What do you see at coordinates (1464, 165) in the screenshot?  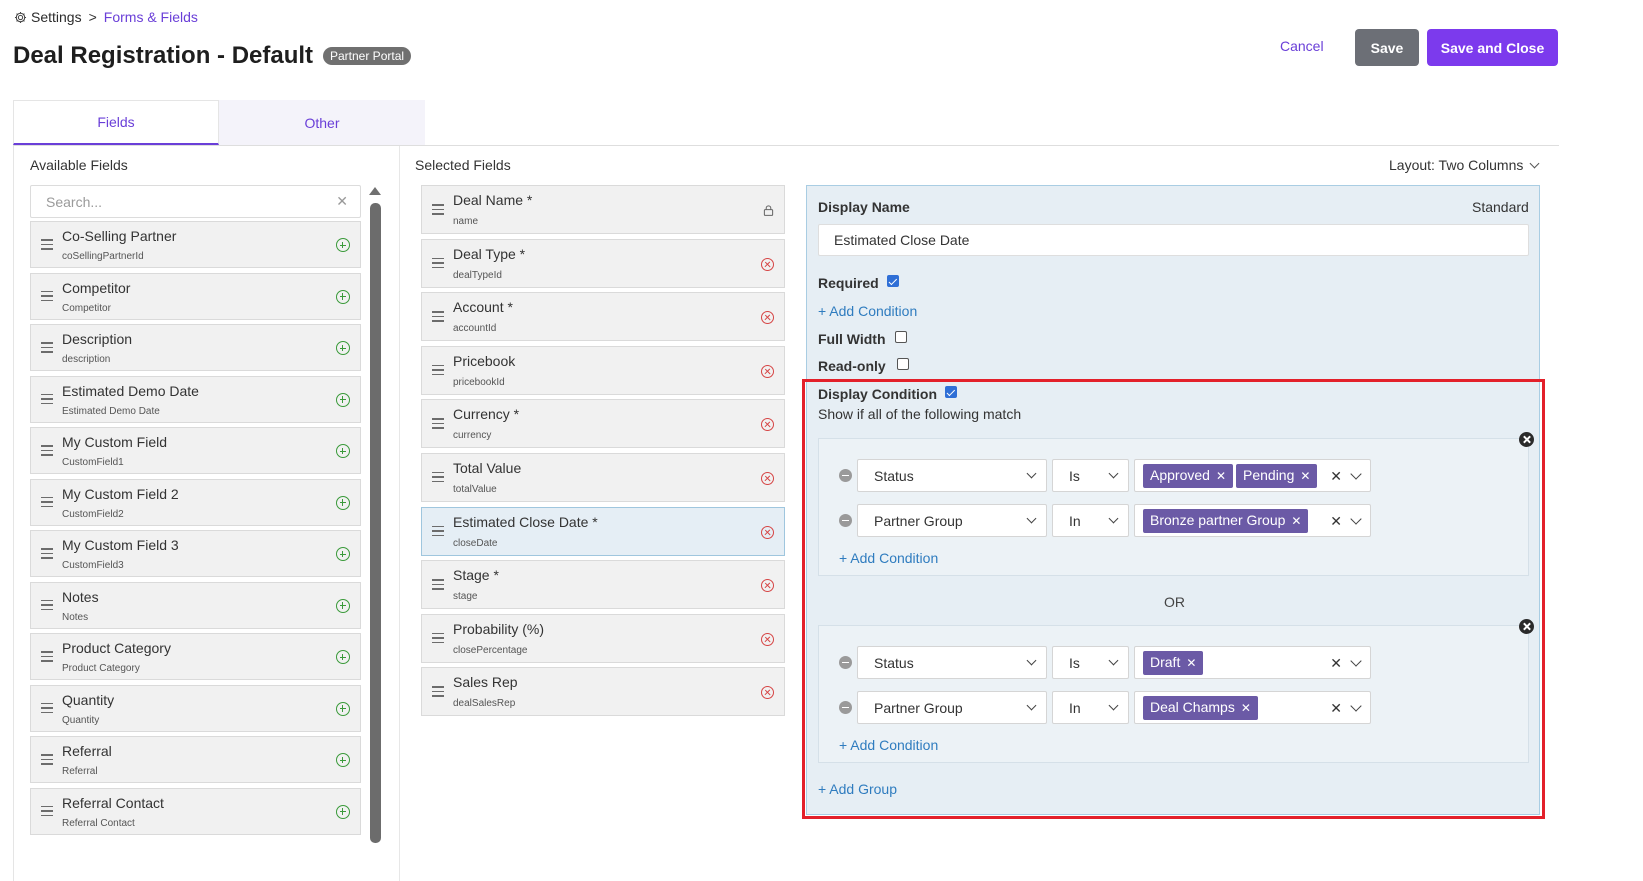 I see `layout-select: Layout: Two Columns` at bounding box center [1464, 165].